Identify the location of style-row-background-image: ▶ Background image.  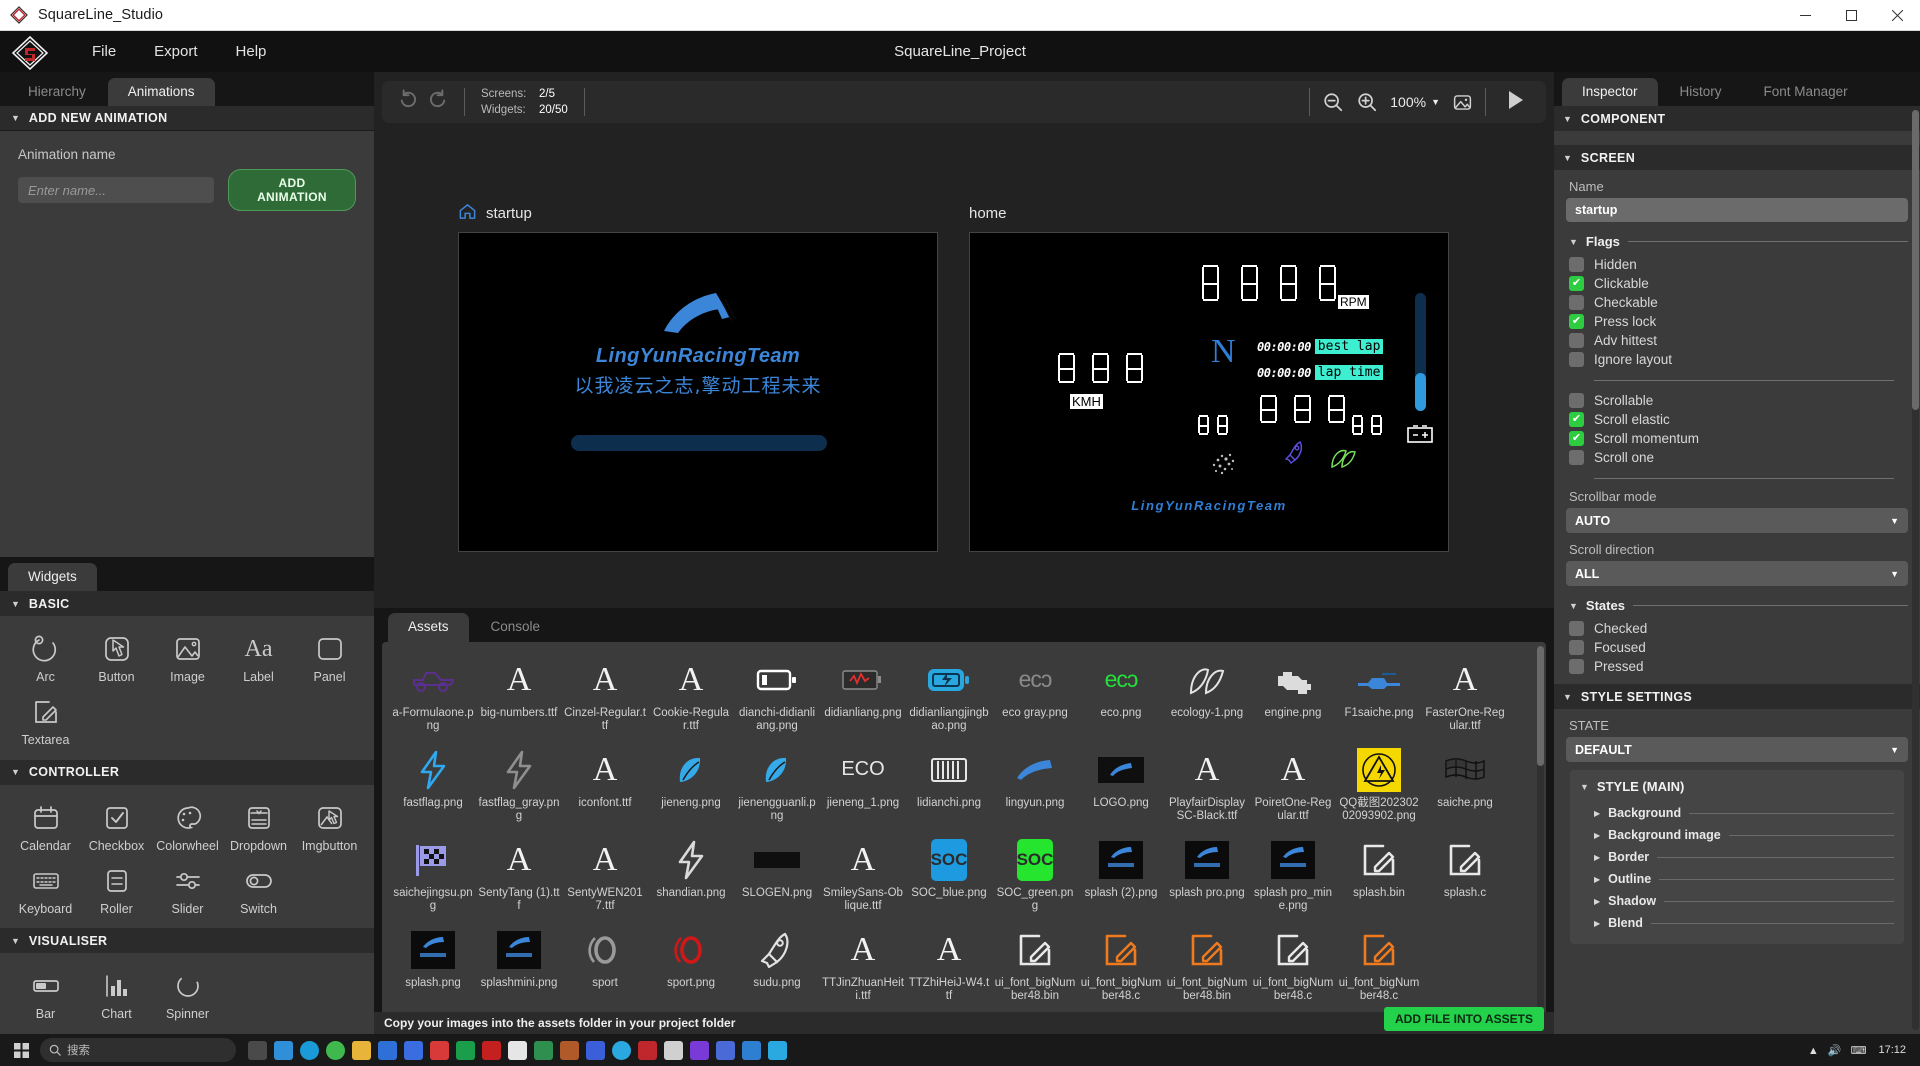
(1737, 835).